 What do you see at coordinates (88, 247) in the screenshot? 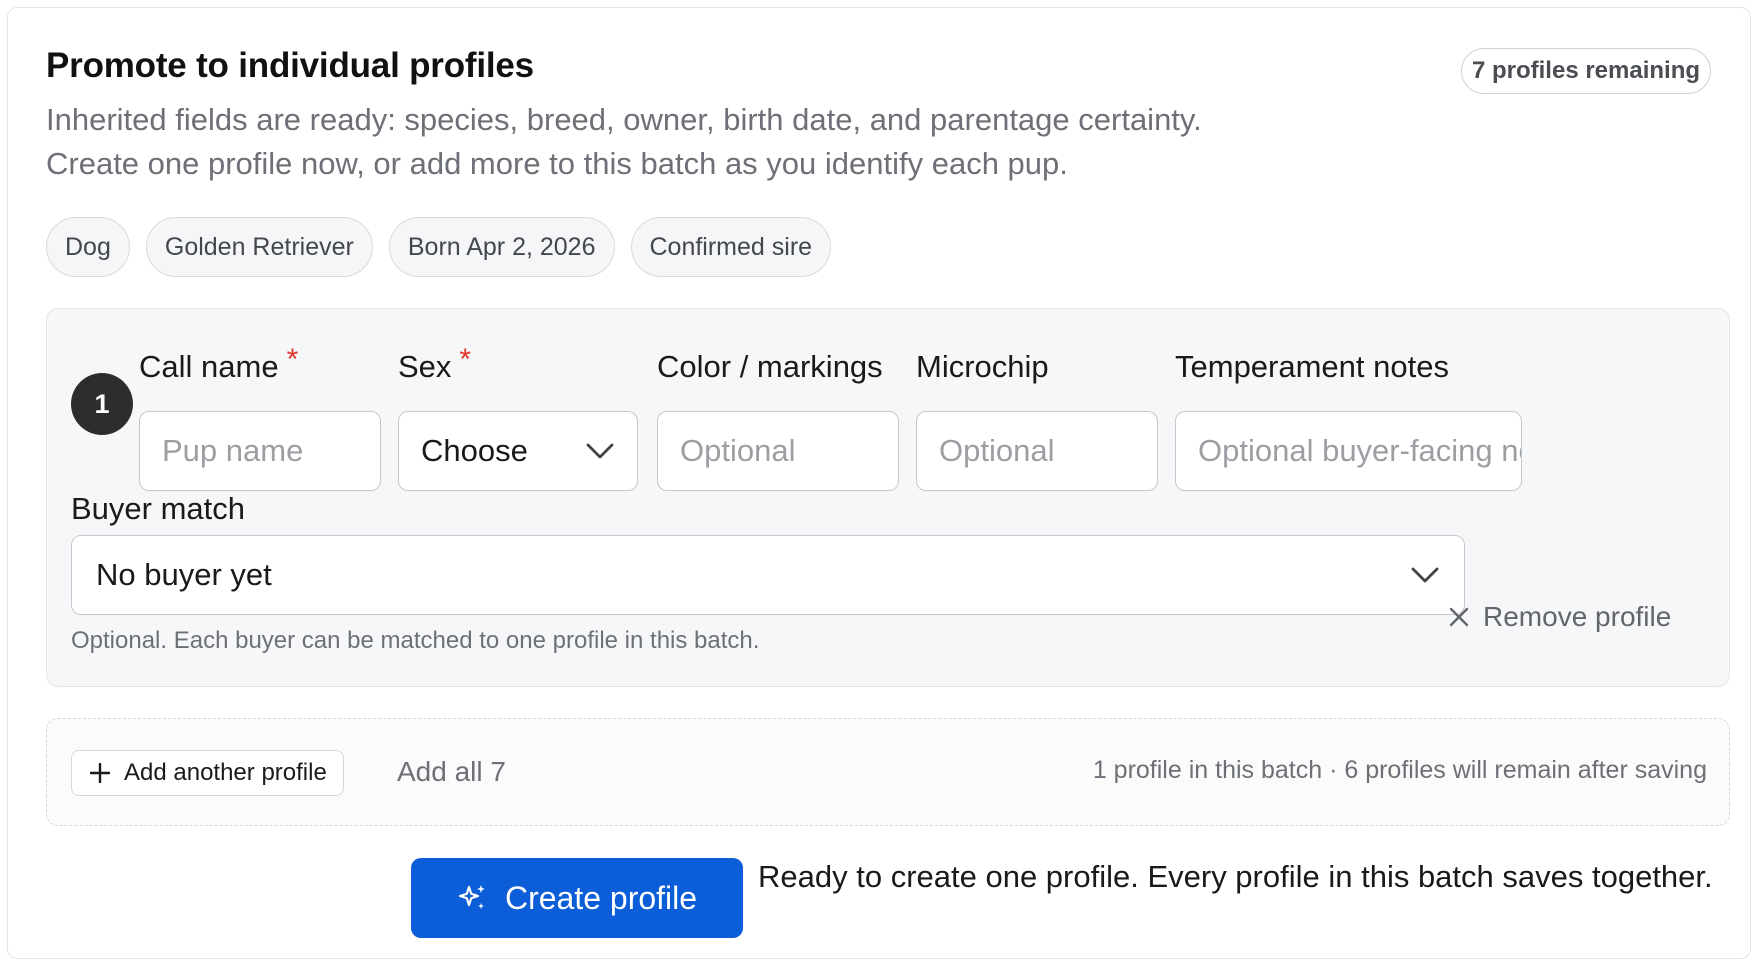
I see `chip-species: Dog` at bounding box center [88, 247].